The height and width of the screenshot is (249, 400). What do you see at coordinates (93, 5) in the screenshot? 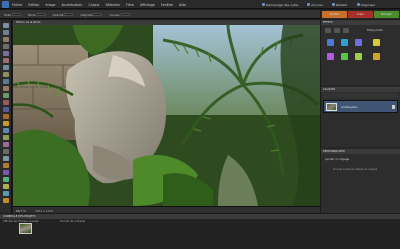
I see `menu-layer: Calque` at bounding box center [93, 5].